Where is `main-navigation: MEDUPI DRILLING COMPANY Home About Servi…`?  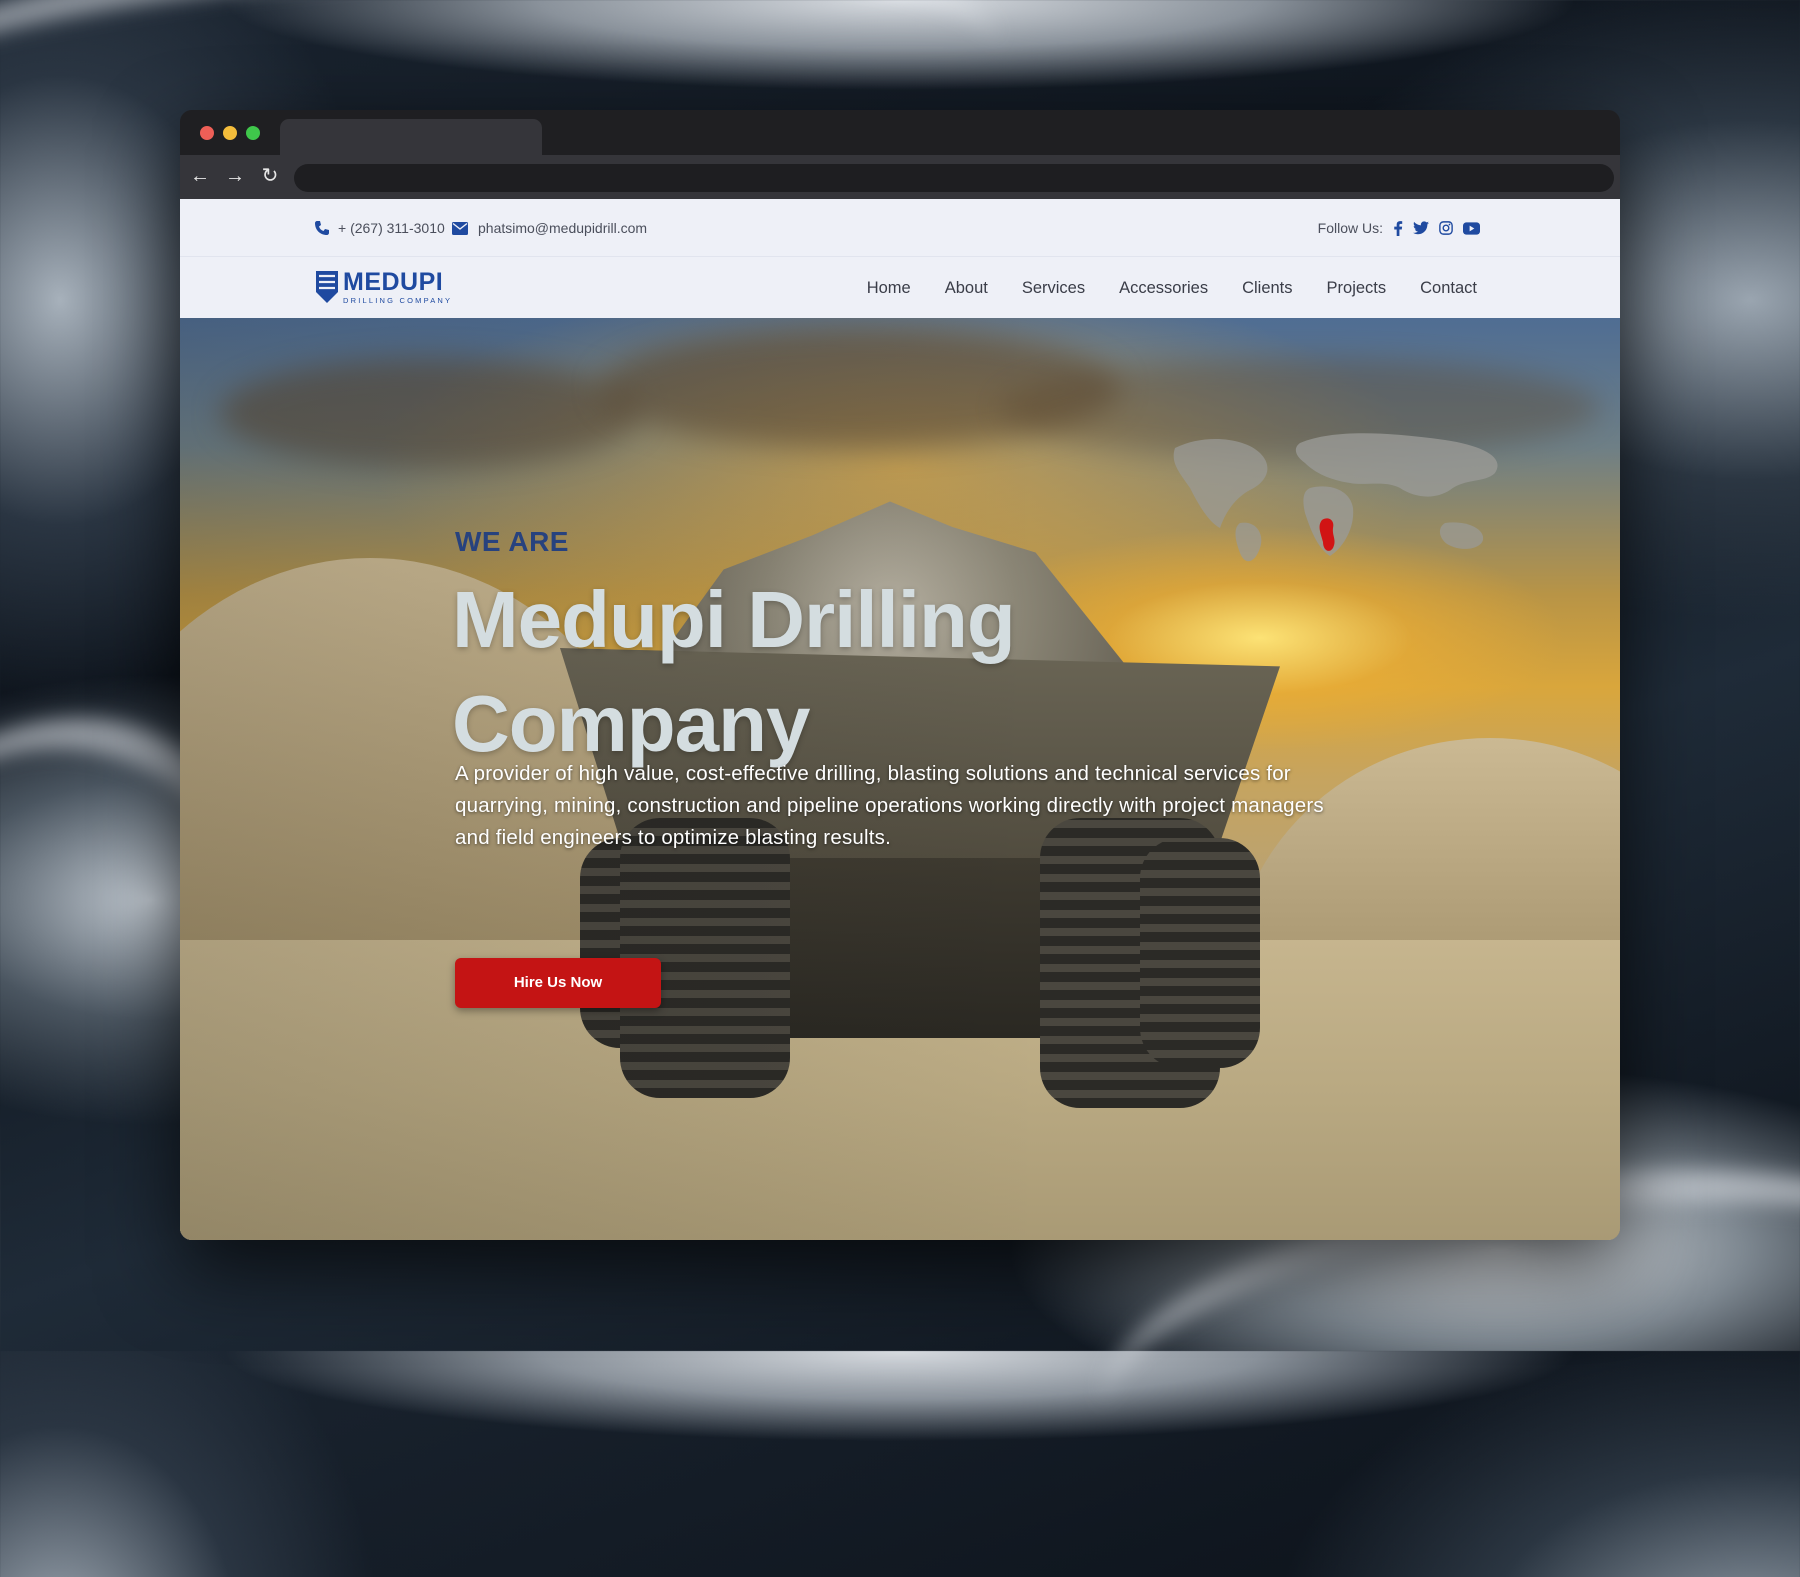 main-navigation: MEDUPI DRILLING COMPANY Home About Servi… is located at coordinates (900, 287).